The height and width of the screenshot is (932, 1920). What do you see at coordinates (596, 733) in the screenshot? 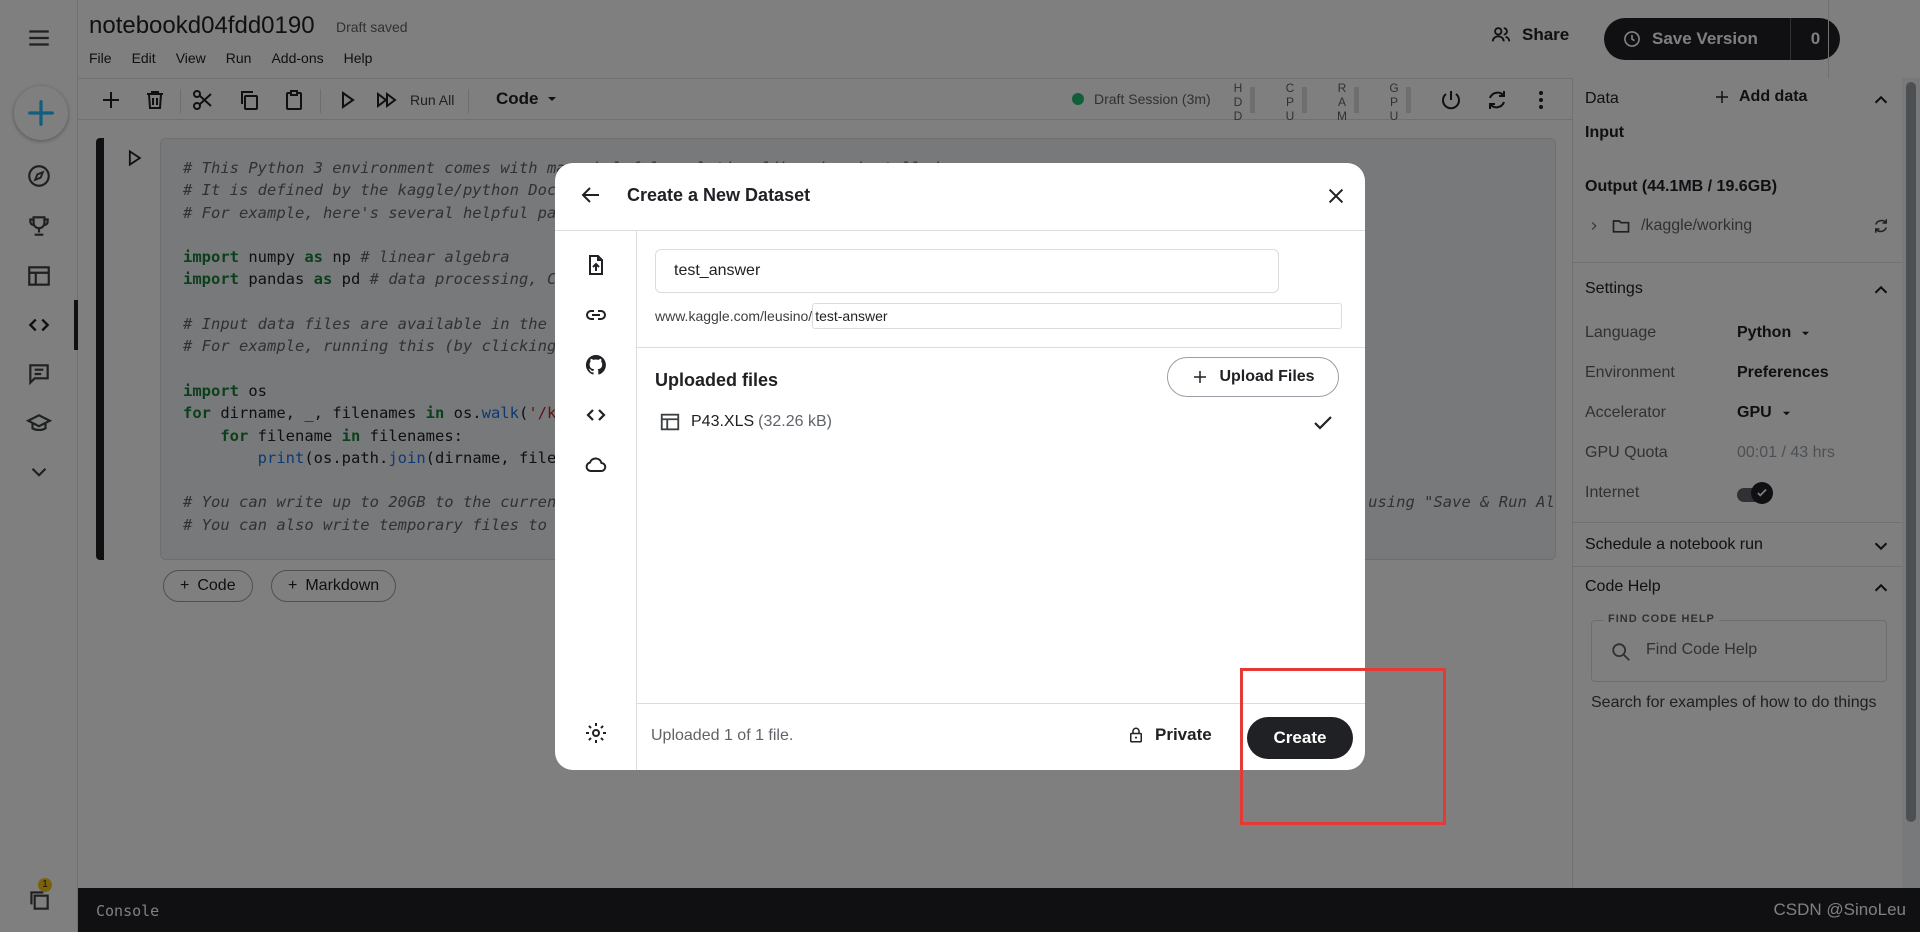
I see `gear-icon` at bounding box center [596, 733].